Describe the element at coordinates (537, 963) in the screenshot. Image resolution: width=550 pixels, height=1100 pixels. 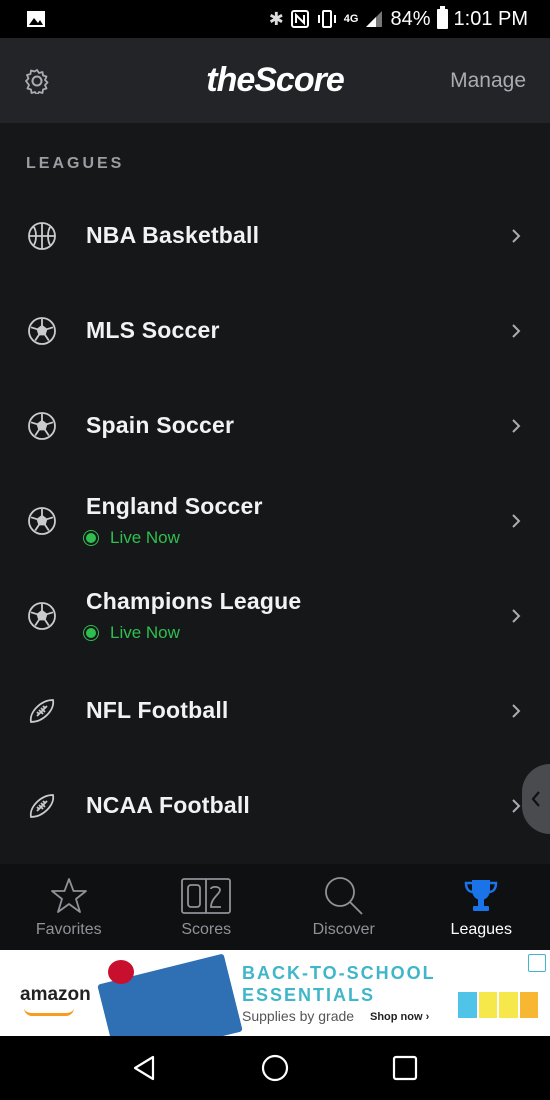
I see `ad-choices-icon` at that location.